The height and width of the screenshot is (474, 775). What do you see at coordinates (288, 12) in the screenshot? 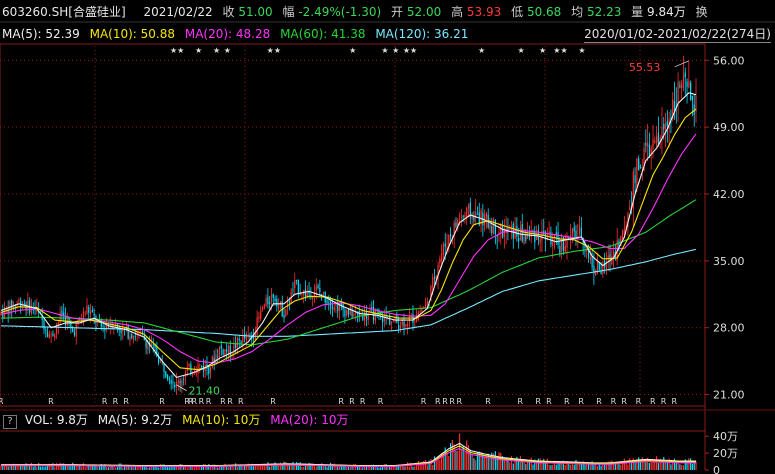
I see `change-label: 幅` at bounding box center [288, 12].